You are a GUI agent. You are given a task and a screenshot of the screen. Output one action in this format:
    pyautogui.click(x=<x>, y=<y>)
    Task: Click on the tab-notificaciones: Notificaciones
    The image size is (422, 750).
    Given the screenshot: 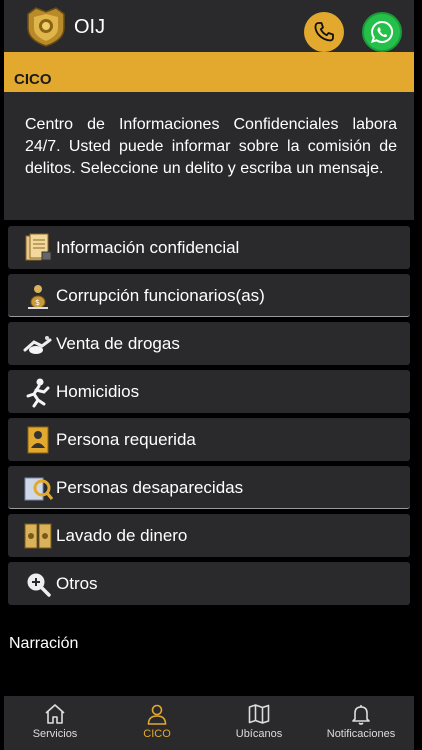 What is the action you would take?
    pyautogui.click(x=361, y=723)
    